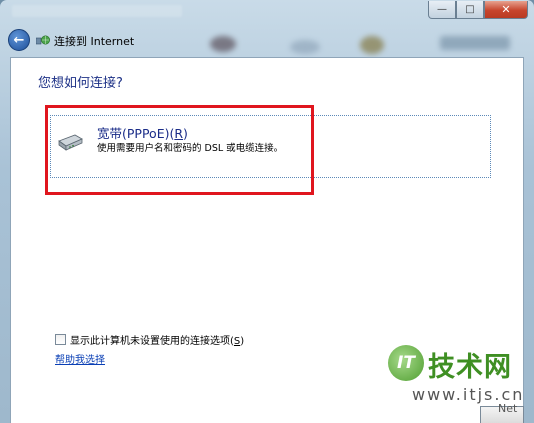 The height and width of the screenshot is (423, 534). What do you see at coordinates (179, 133) in the screenshot?
I see `option-title-accelerator: R` at bounding box center [179, 133].